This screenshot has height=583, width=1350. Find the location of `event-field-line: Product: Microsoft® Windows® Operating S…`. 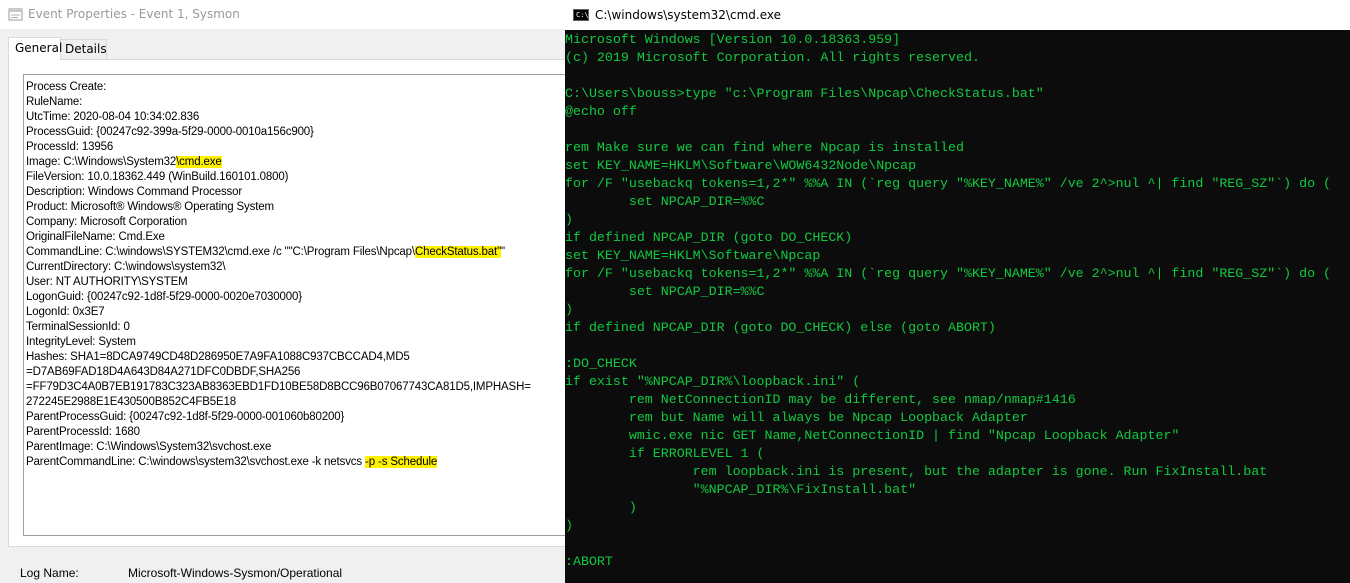

event-field-line: Product: Microsoft® Windows® Operating S… is located at coordinates (278, 207).